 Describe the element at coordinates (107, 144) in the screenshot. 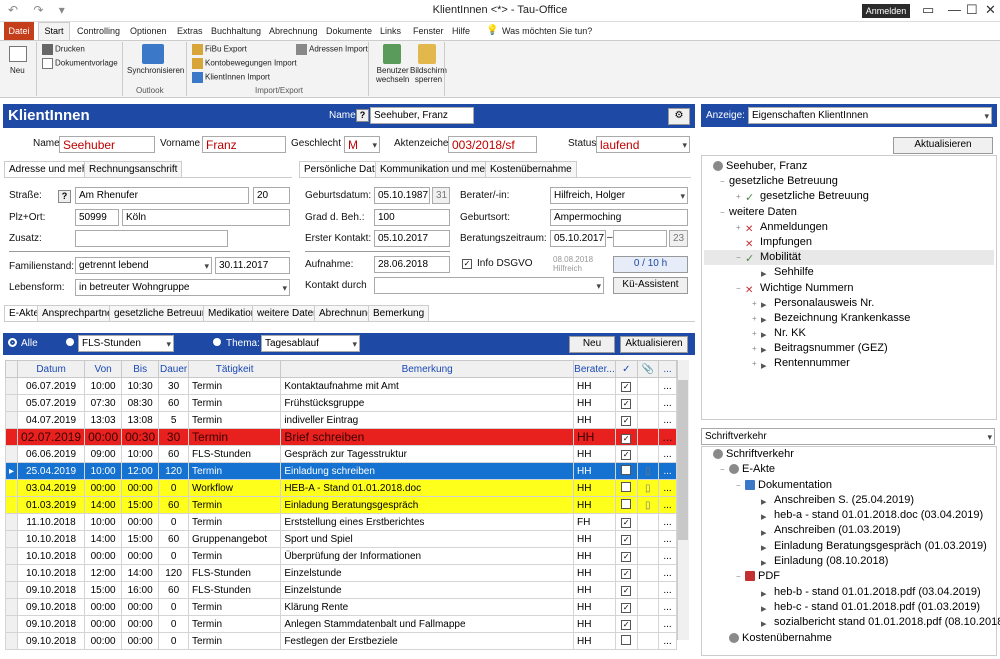

I see `name-input: Seehuber` at that location.